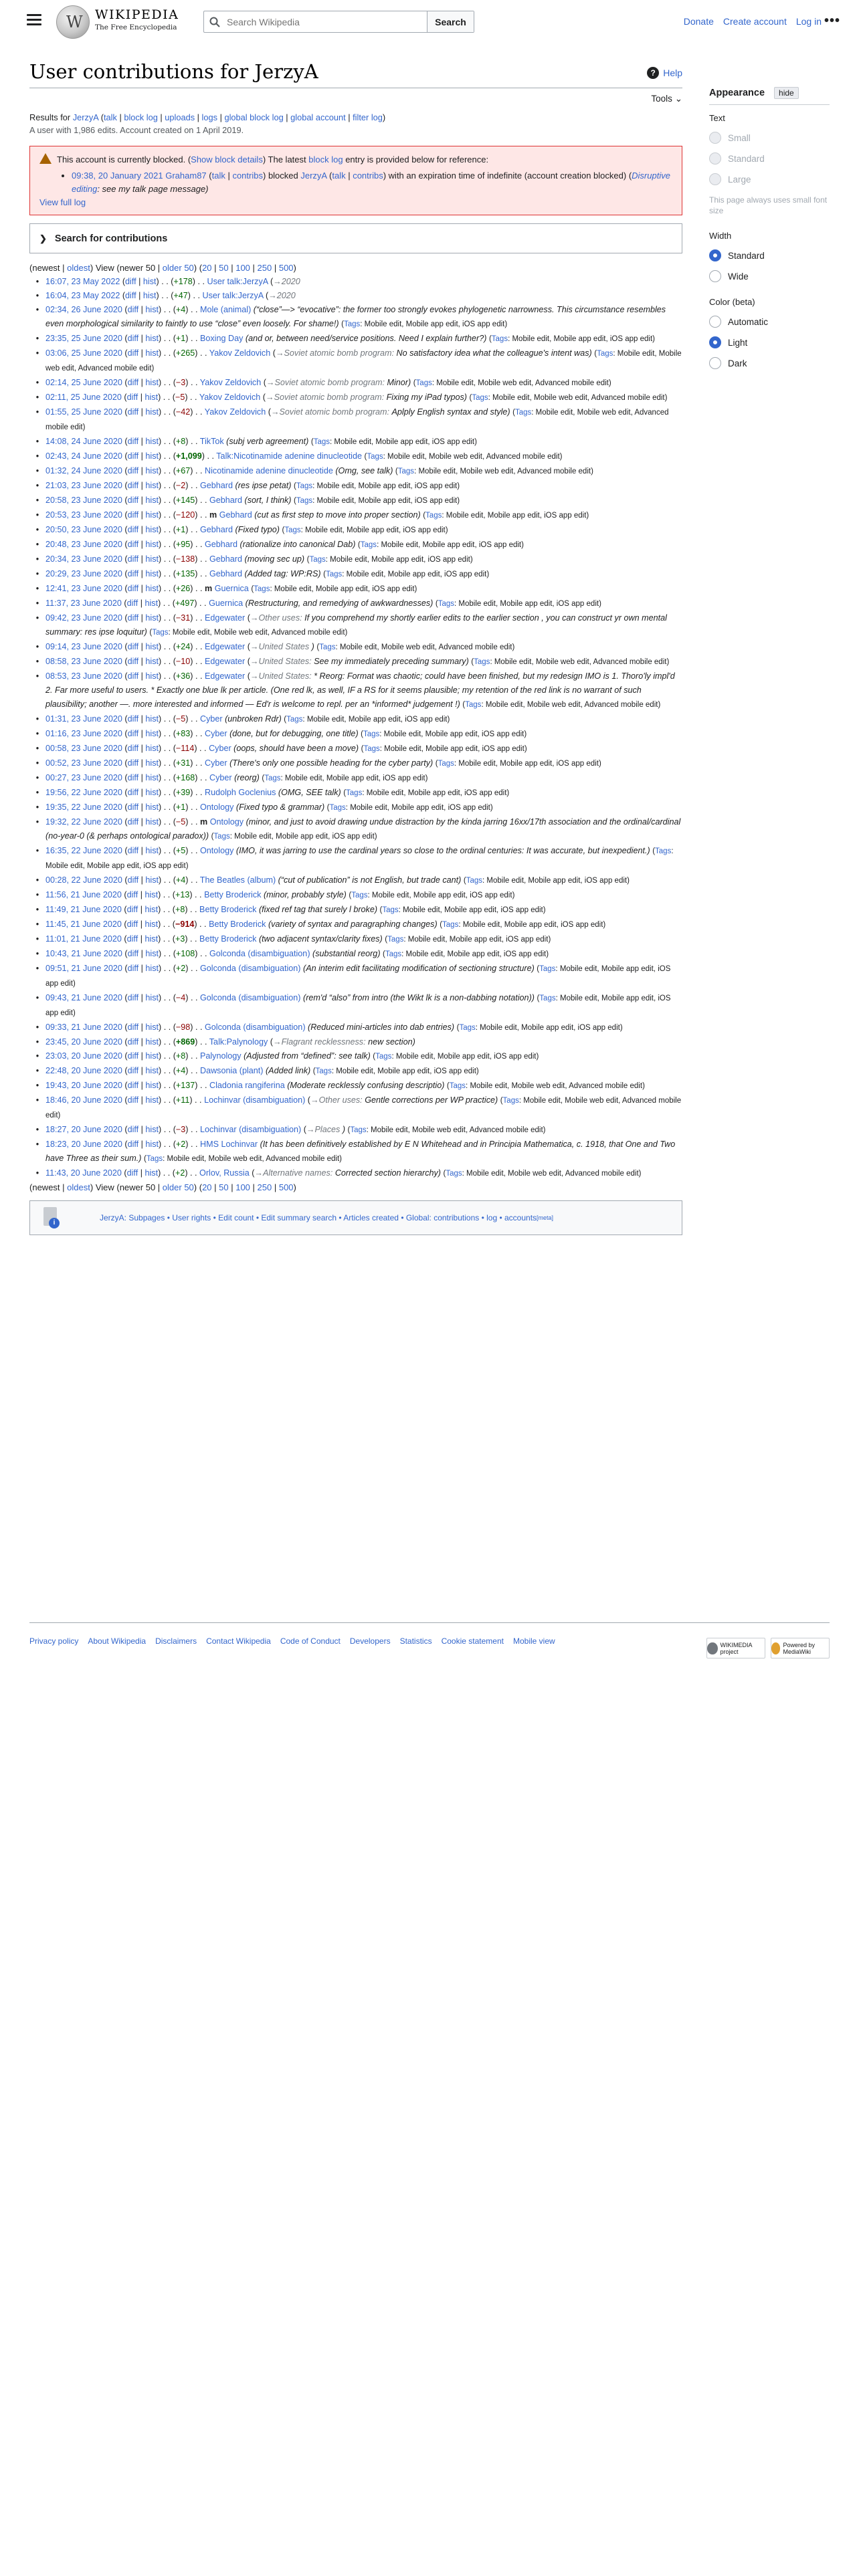  What do you see at coordinates (232, 1070) in the screenshot?
I see `page-link: Dawsonia (plant)` at bounding box center [232, 1070].